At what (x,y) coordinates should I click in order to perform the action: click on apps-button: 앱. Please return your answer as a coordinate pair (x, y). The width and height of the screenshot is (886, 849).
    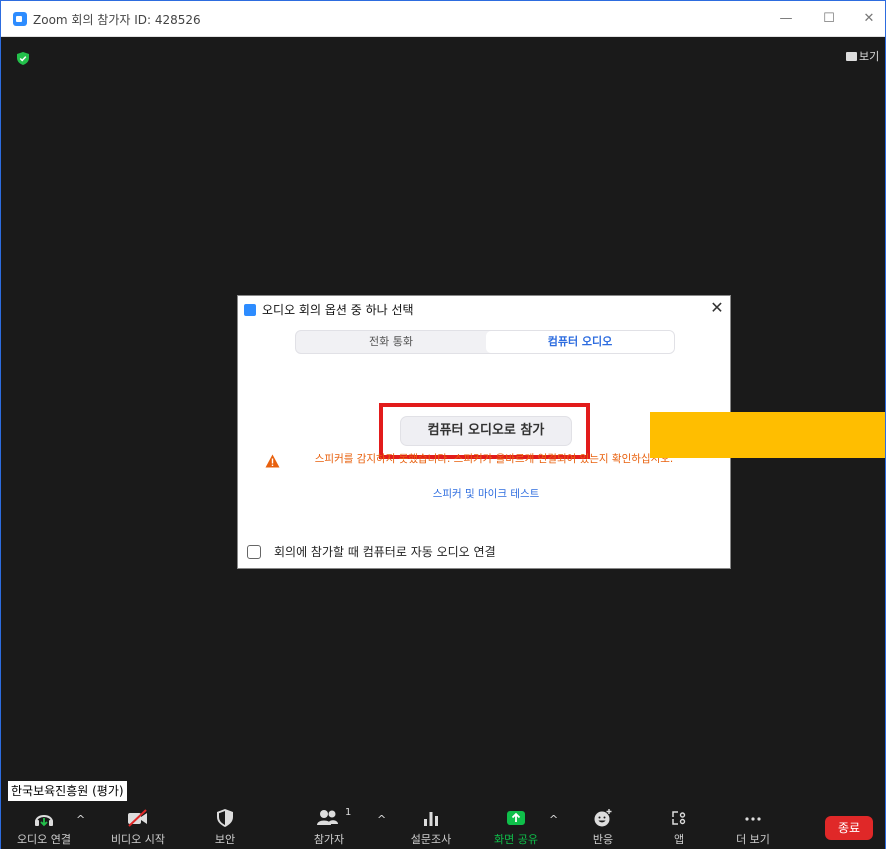
    Looking at the image, I should click on (679, 828).